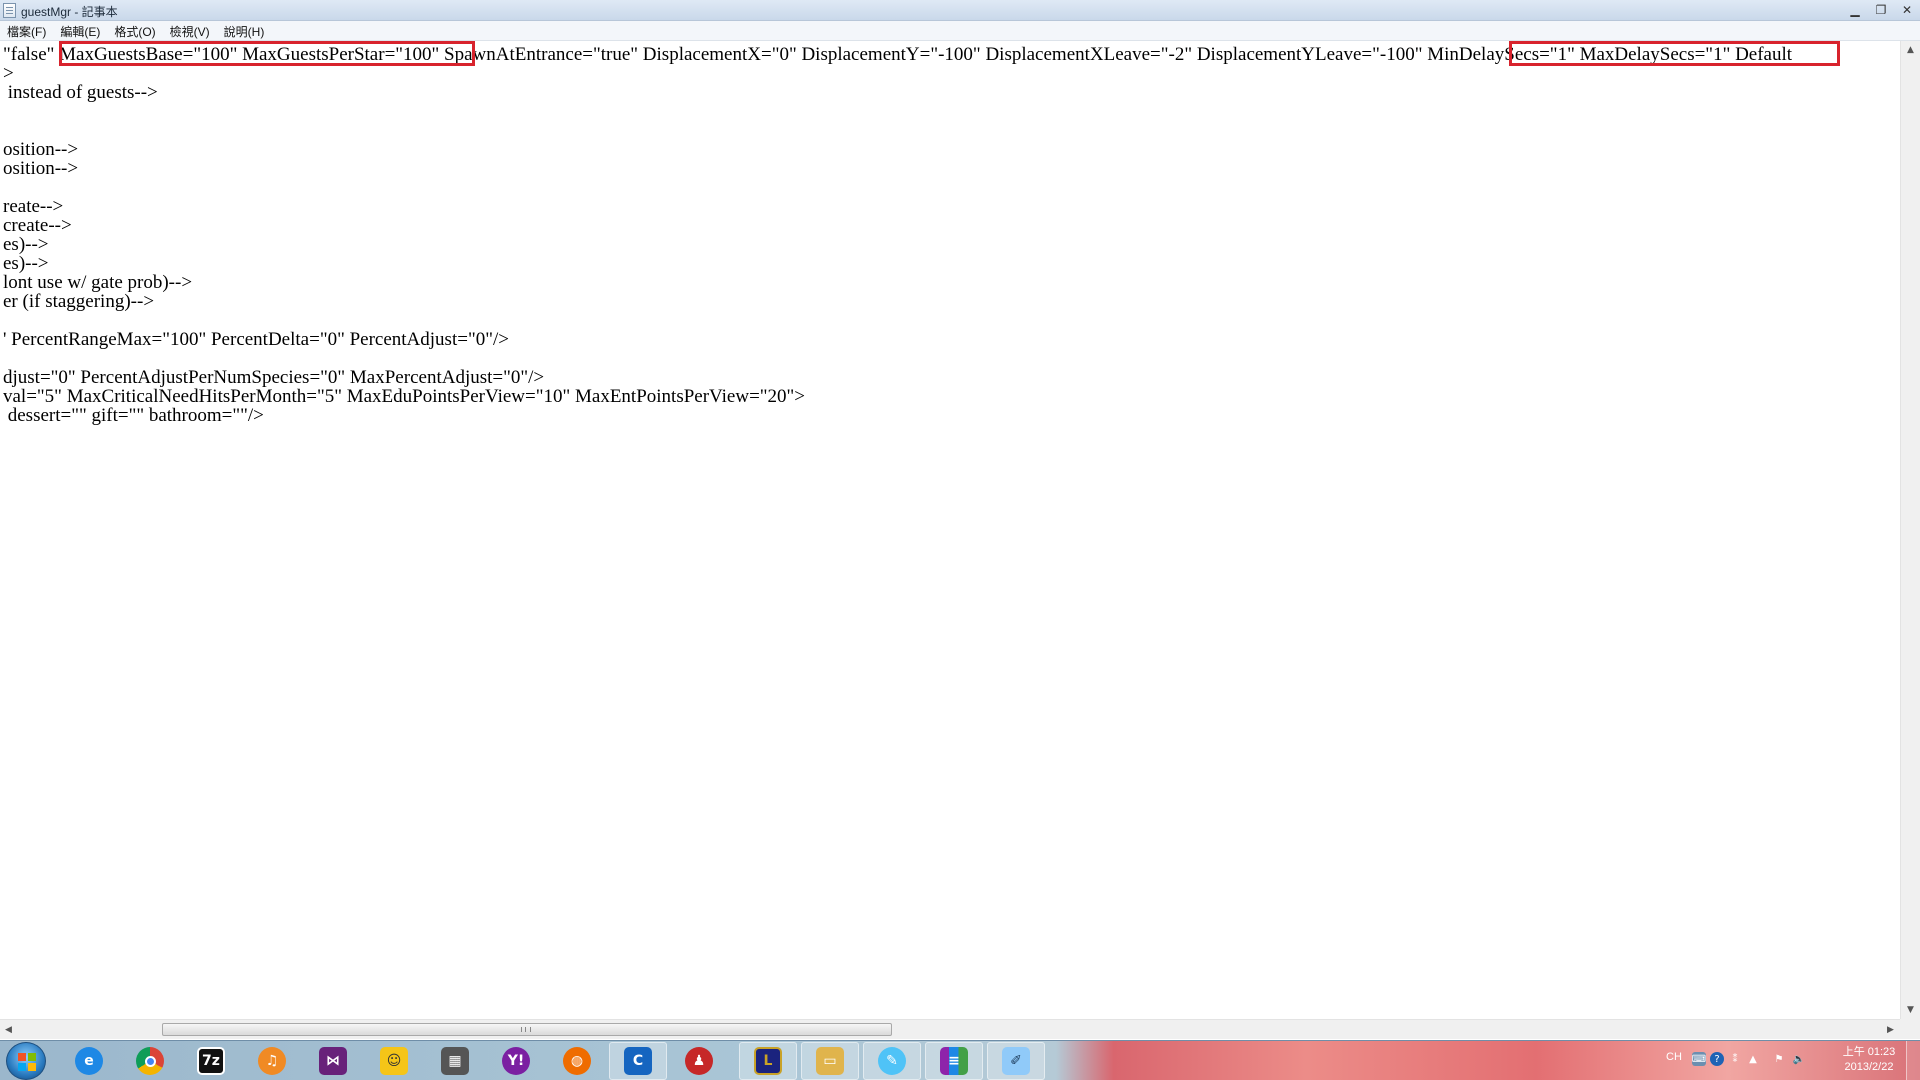 Image resolution: width=1920 pixels, height=1080 pixels. I want to click on yahoo-messenger-icon: Y!, so click(516, 1061).